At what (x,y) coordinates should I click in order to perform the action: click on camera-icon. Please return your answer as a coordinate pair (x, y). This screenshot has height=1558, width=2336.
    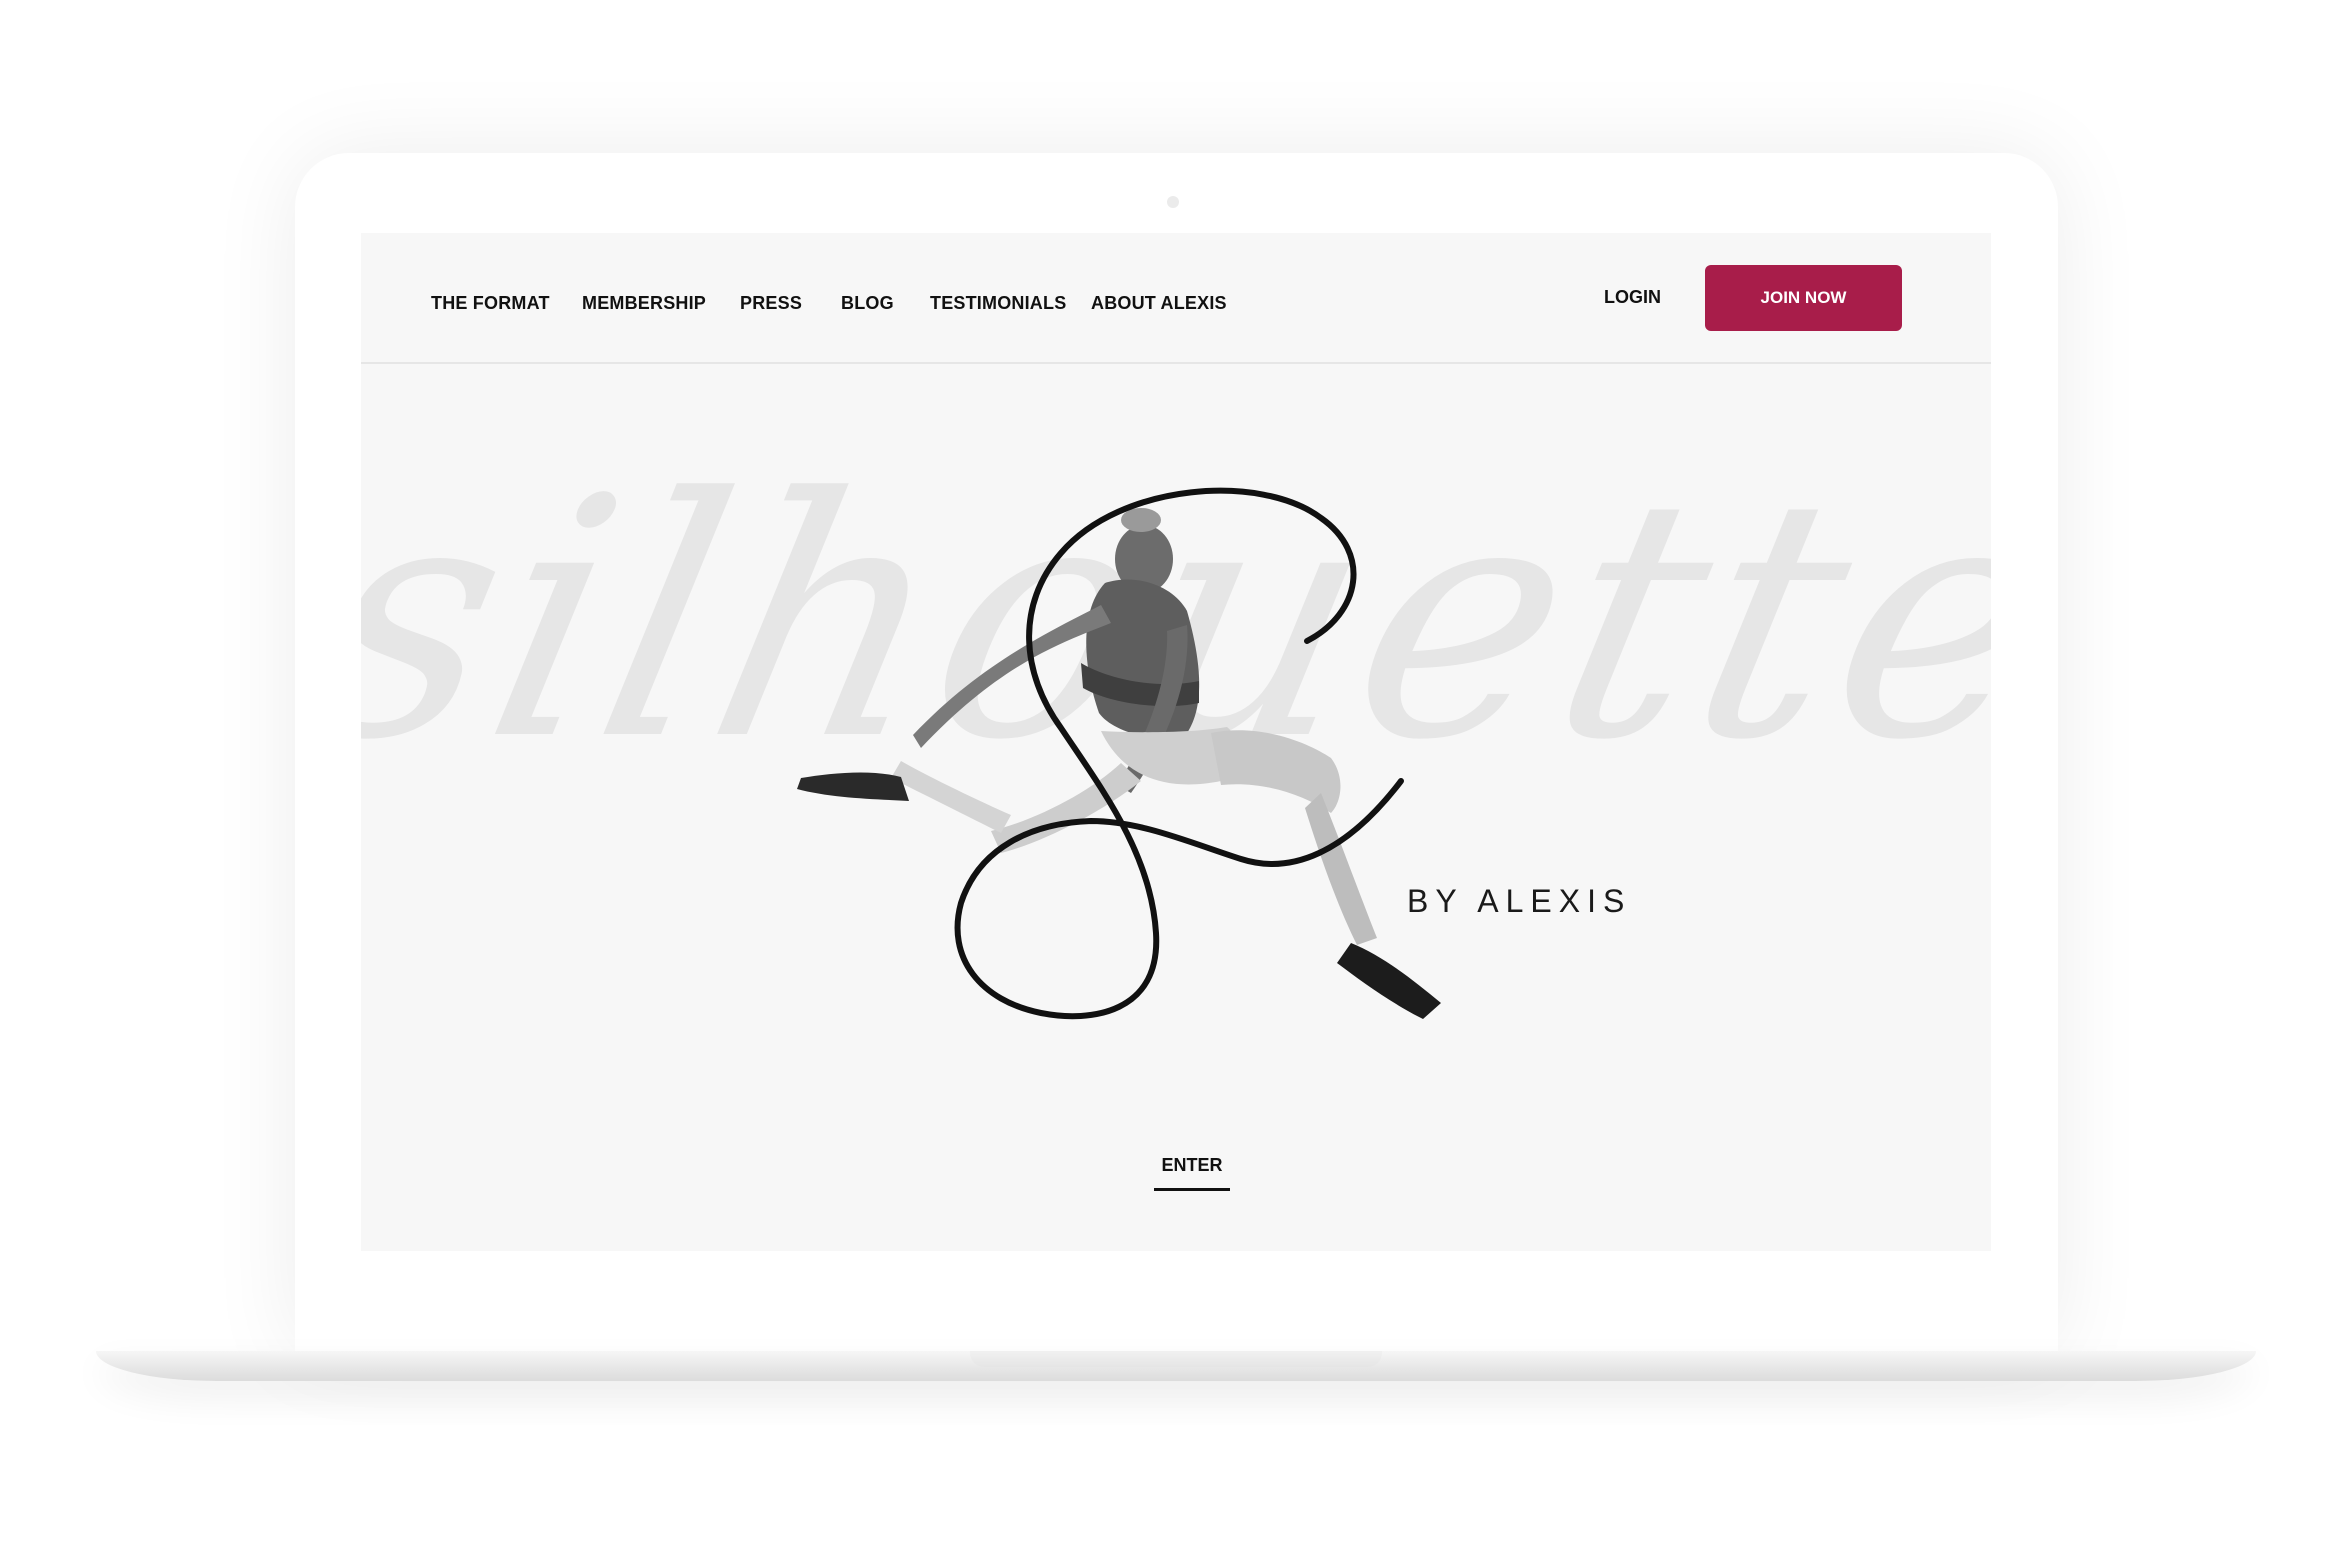
    Looking at the image, I should click on (1173, 202).